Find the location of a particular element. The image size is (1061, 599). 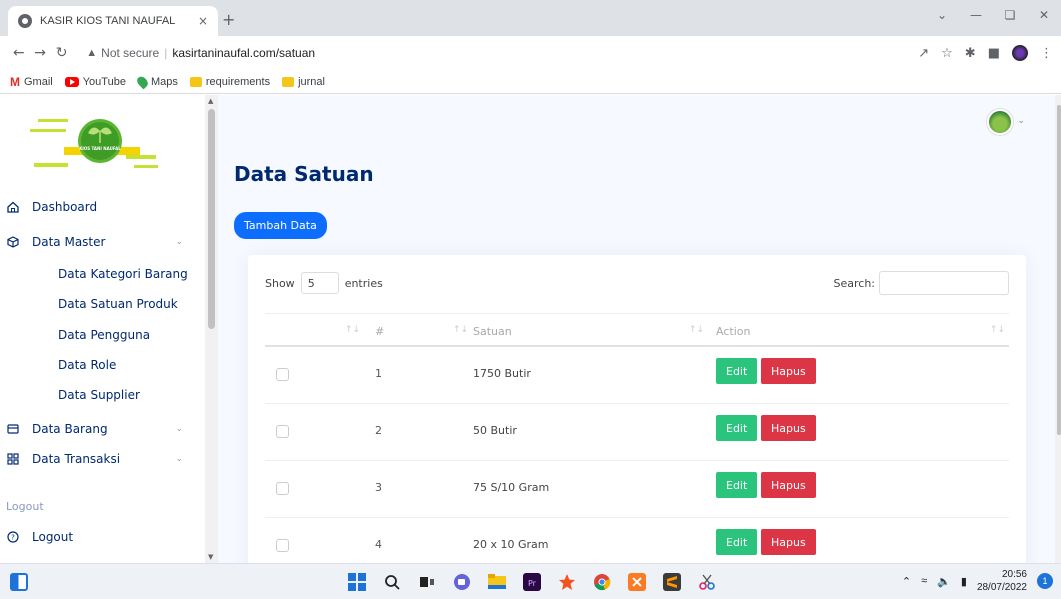

logo: KIOS TANI NAUFAL is located at coordinates (100, 144).